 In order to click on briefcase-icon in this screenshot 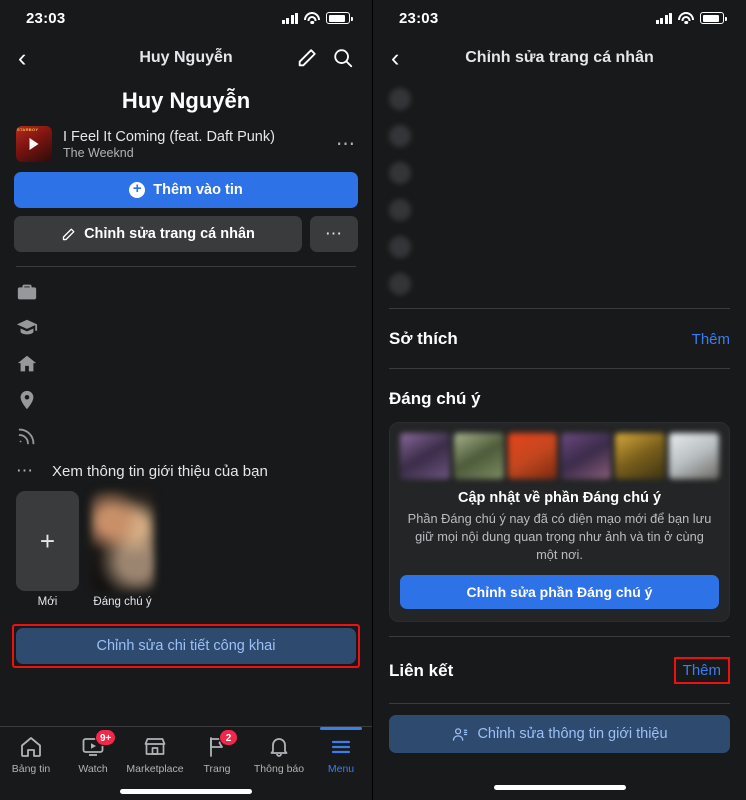, I will do `click(27, 291)`.